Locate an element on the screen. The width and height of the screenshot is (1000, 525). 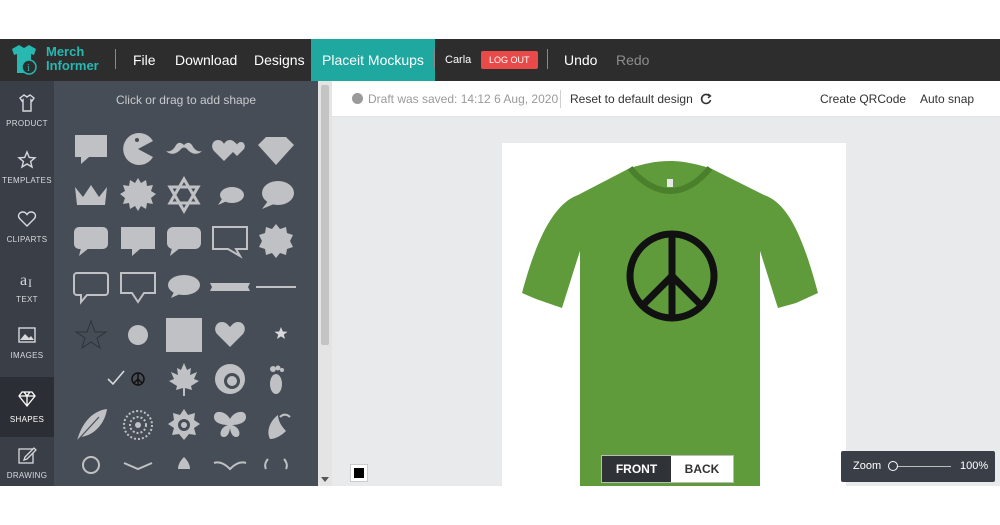
wings-shape-icon is located at coordinates (230, 468).